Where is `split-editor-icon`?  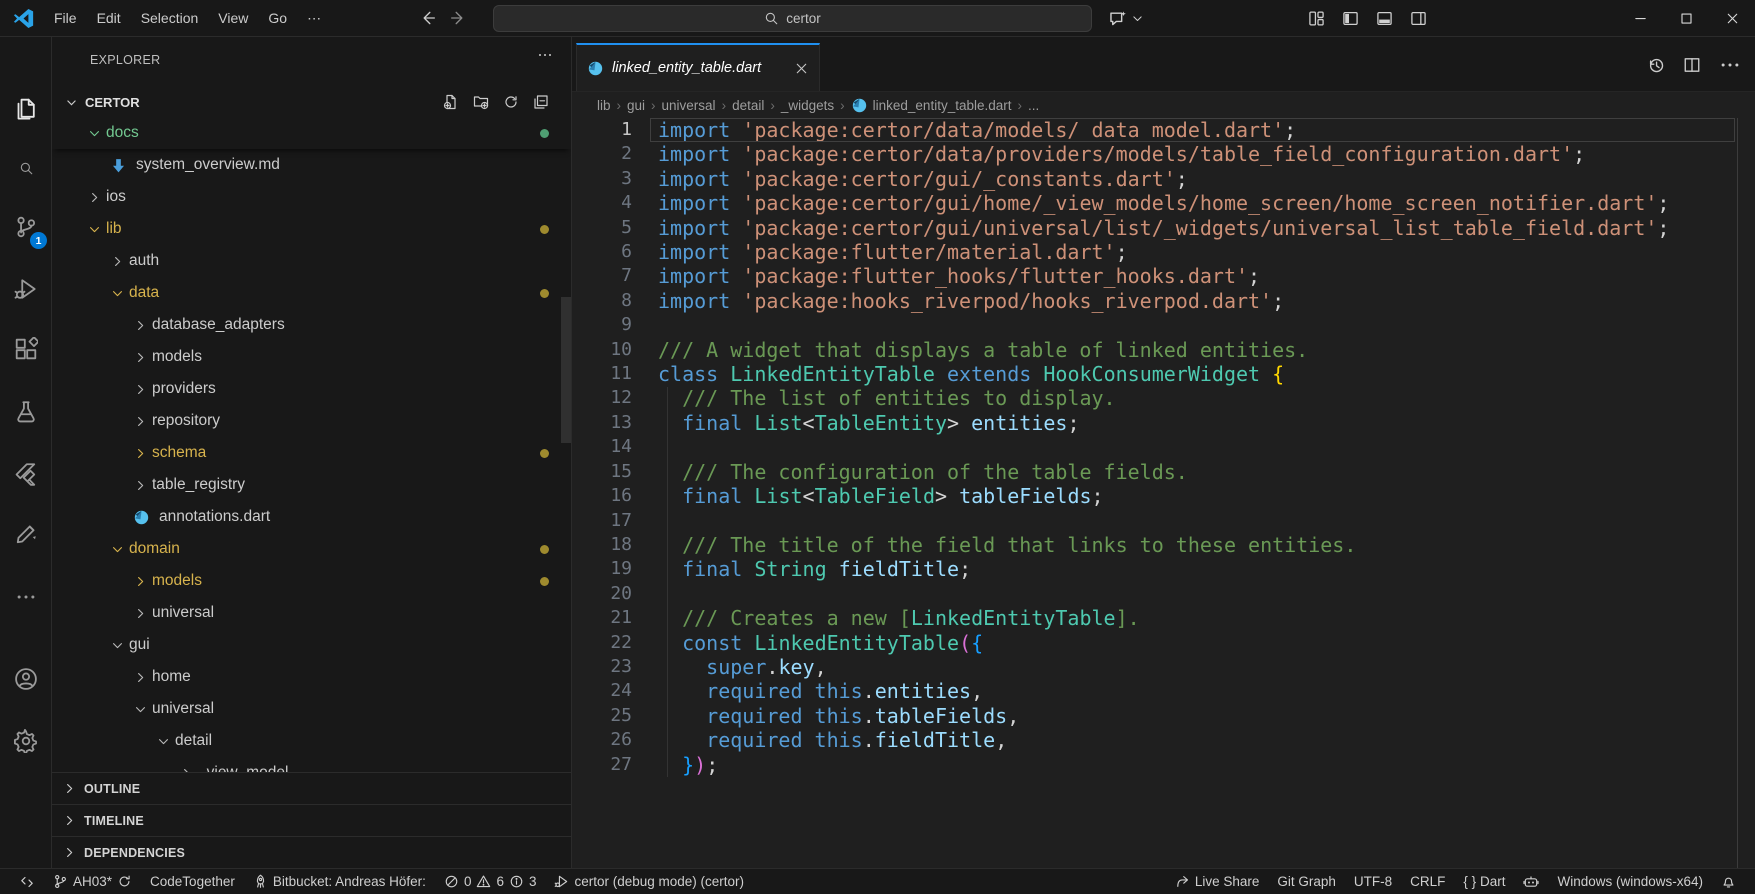 split-editor-icon is located at coordinates (1692, 65).